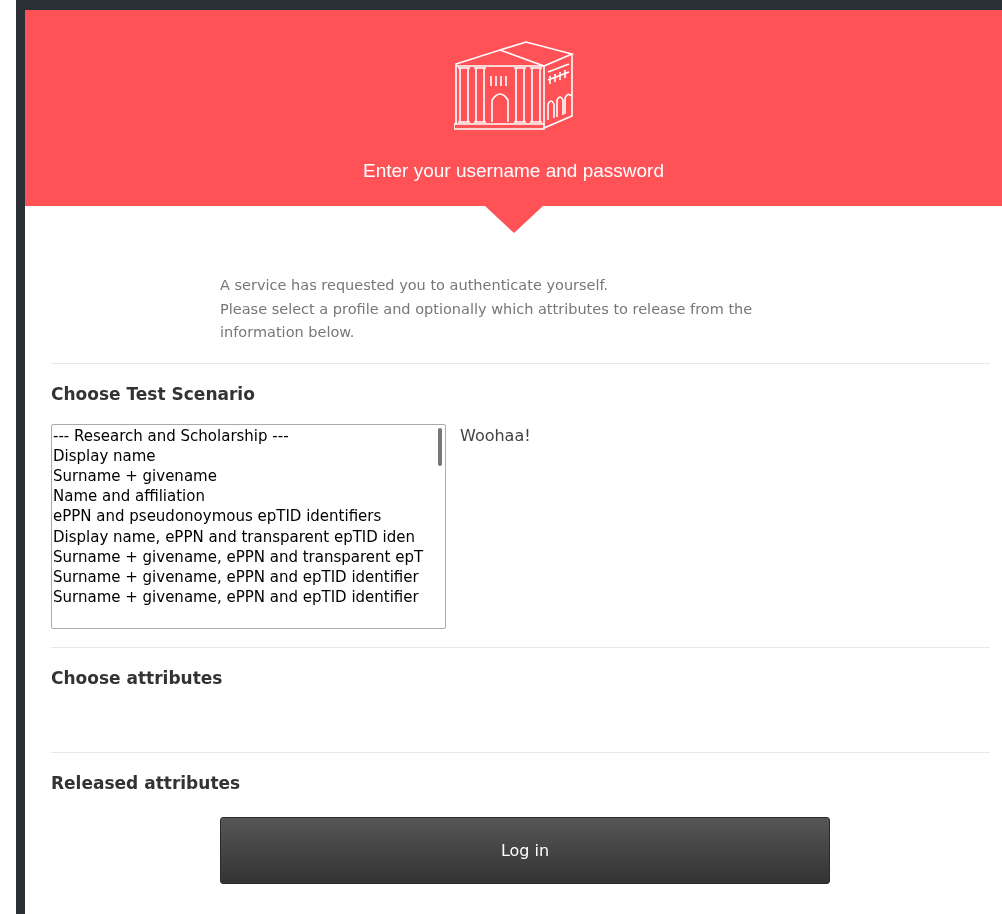 Image resolution: width=1002 pixels, height=914 pixels. What do you see at coordinates (513, 171) in the screenshot?
I see `page-title: Enter your username and password` at bounding box center [513, 171].